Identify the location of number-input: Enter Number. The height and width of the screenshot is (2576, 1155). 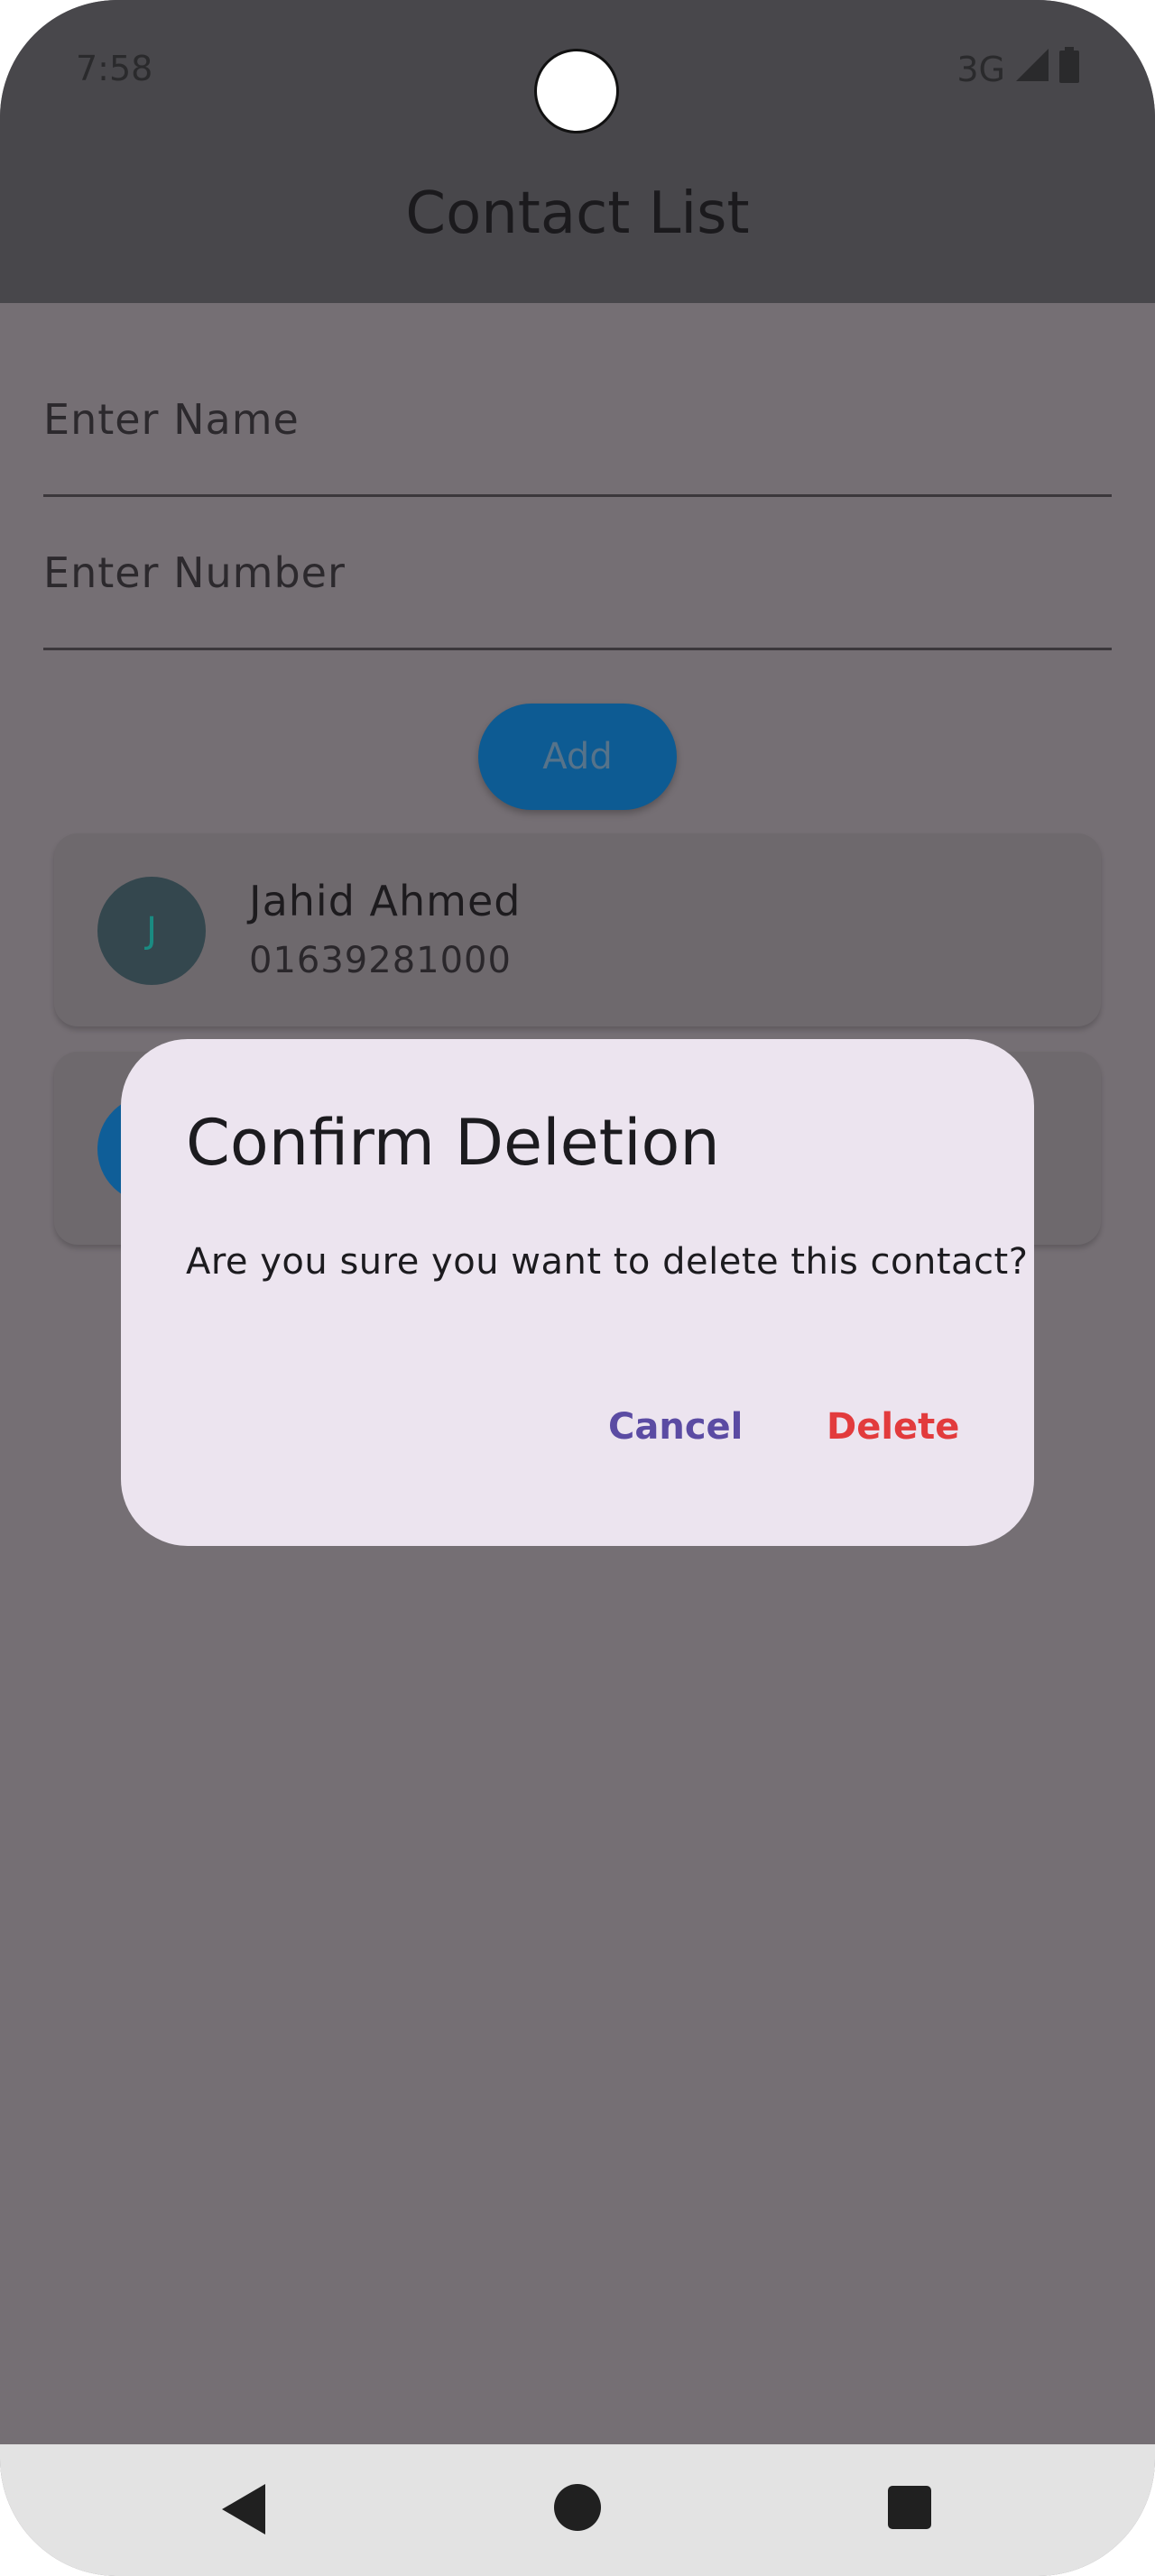
(577, 582).